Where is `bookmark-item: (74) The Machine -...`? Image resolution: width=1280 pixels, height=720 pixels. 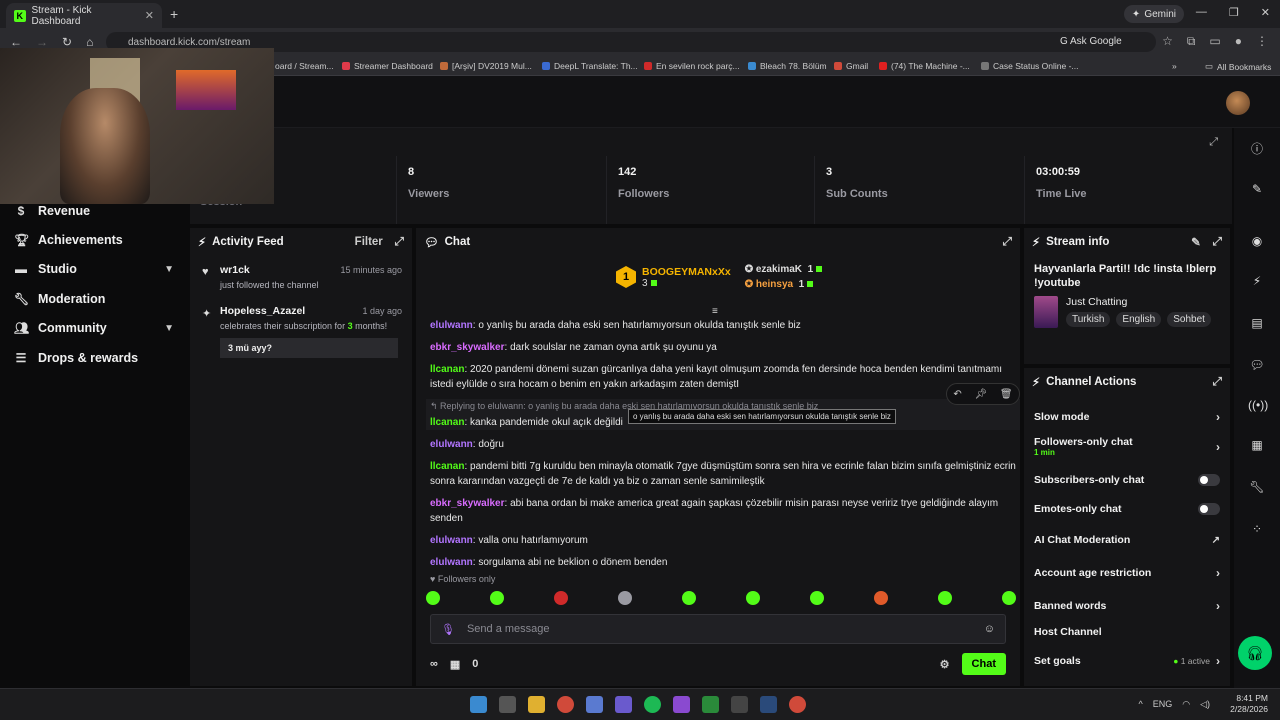
bookmark-item: (74) The Machine -... is located at coordinates (924, 66).